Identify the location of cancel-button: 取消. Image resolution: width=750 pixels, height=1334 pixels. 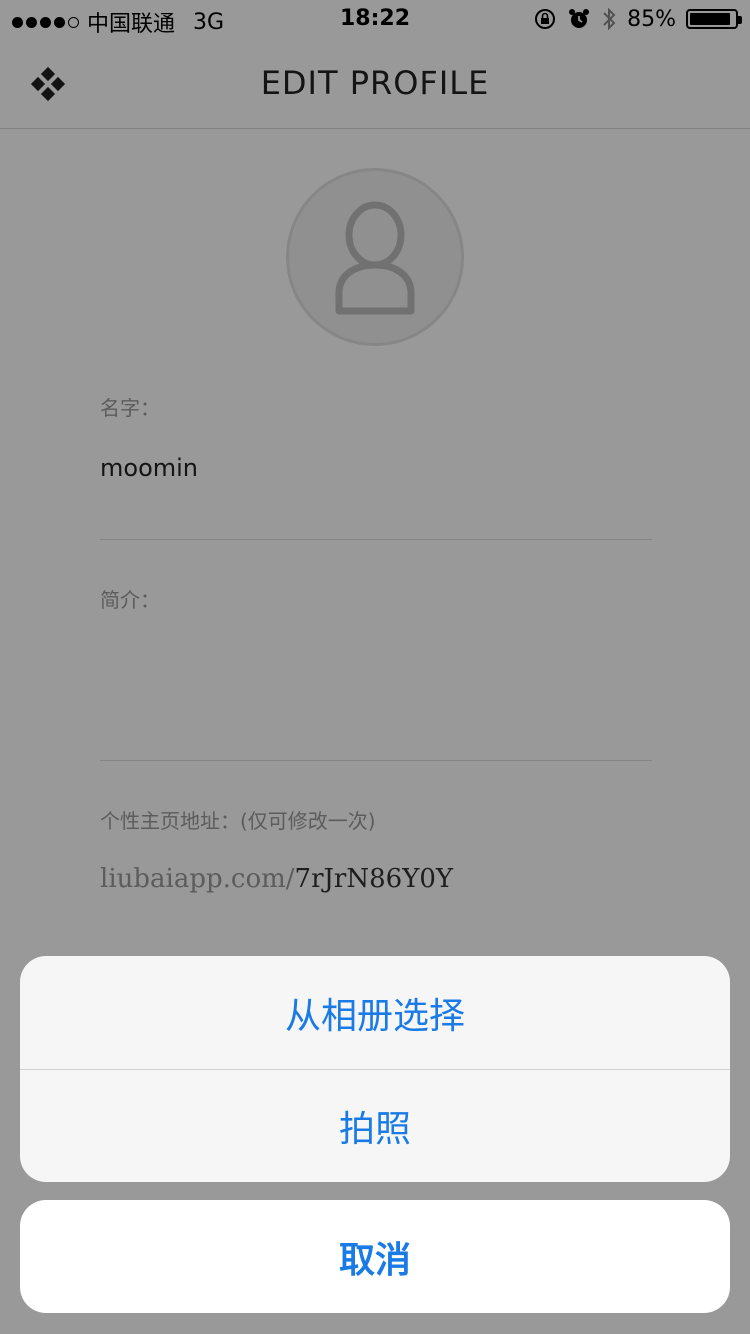
(375, 1256).